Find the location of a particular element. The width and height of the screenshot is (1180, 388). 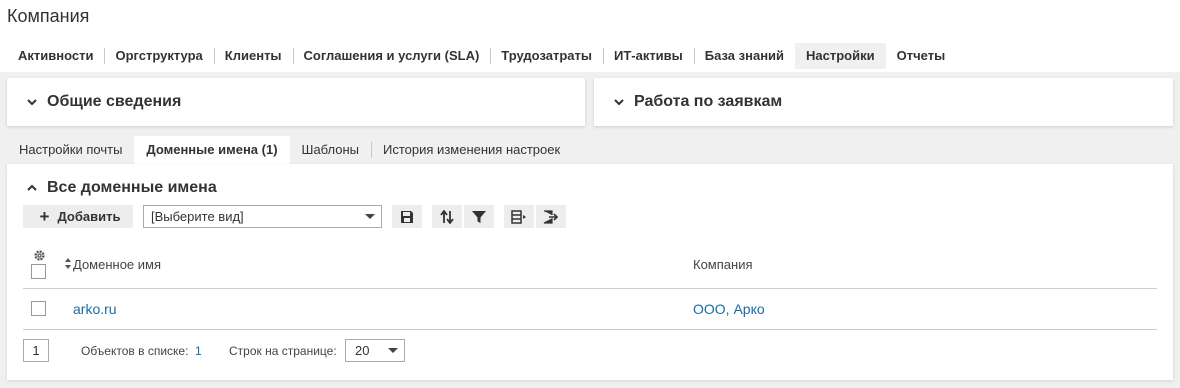

toolbar: + Добавить [Выберите вид] is located at coordinates (295, 216).